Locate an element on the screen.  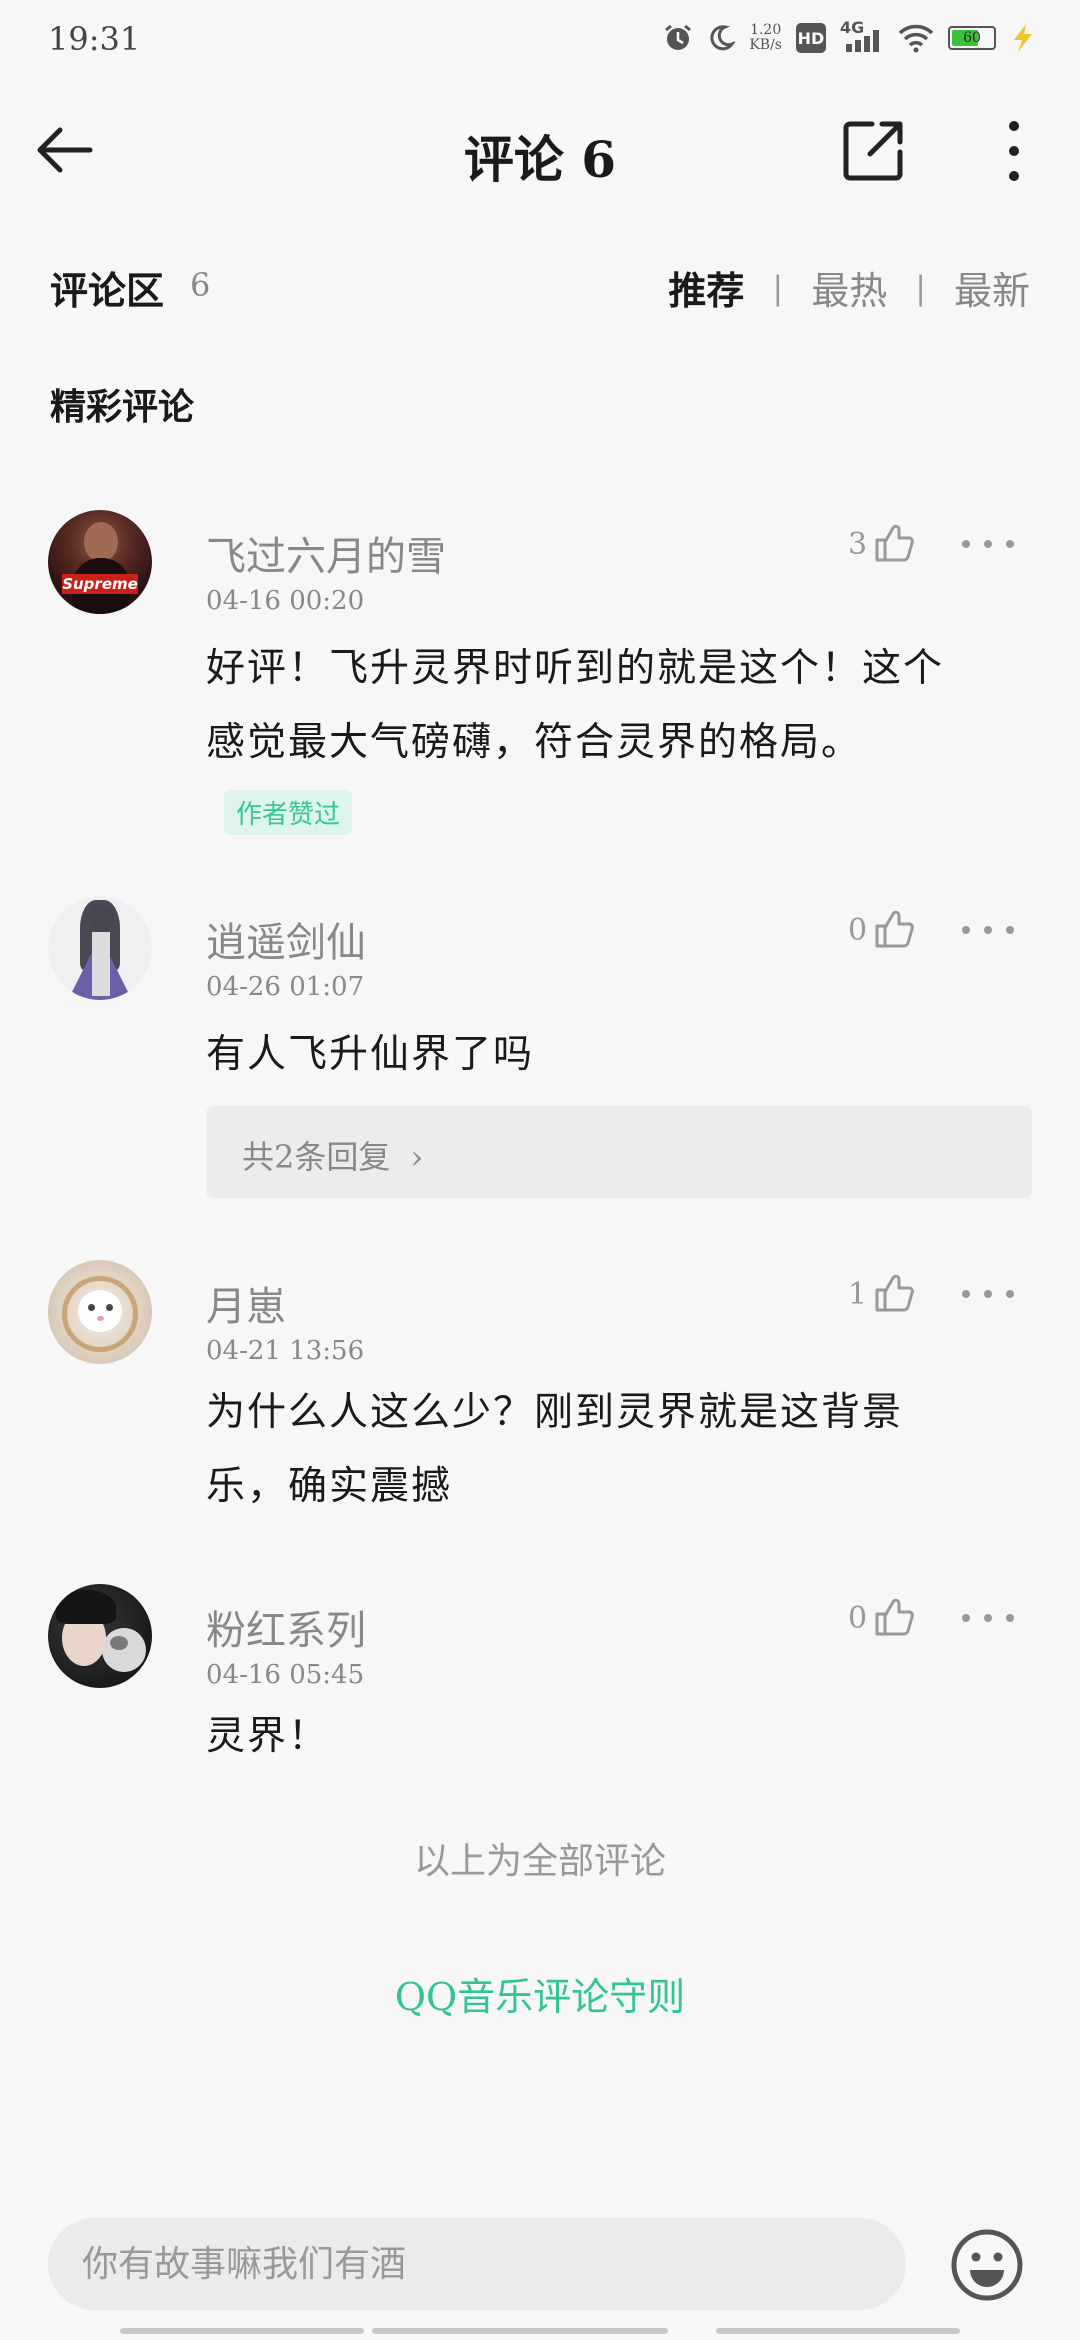
header: 评论 6 is located at coordinates (540, 154).